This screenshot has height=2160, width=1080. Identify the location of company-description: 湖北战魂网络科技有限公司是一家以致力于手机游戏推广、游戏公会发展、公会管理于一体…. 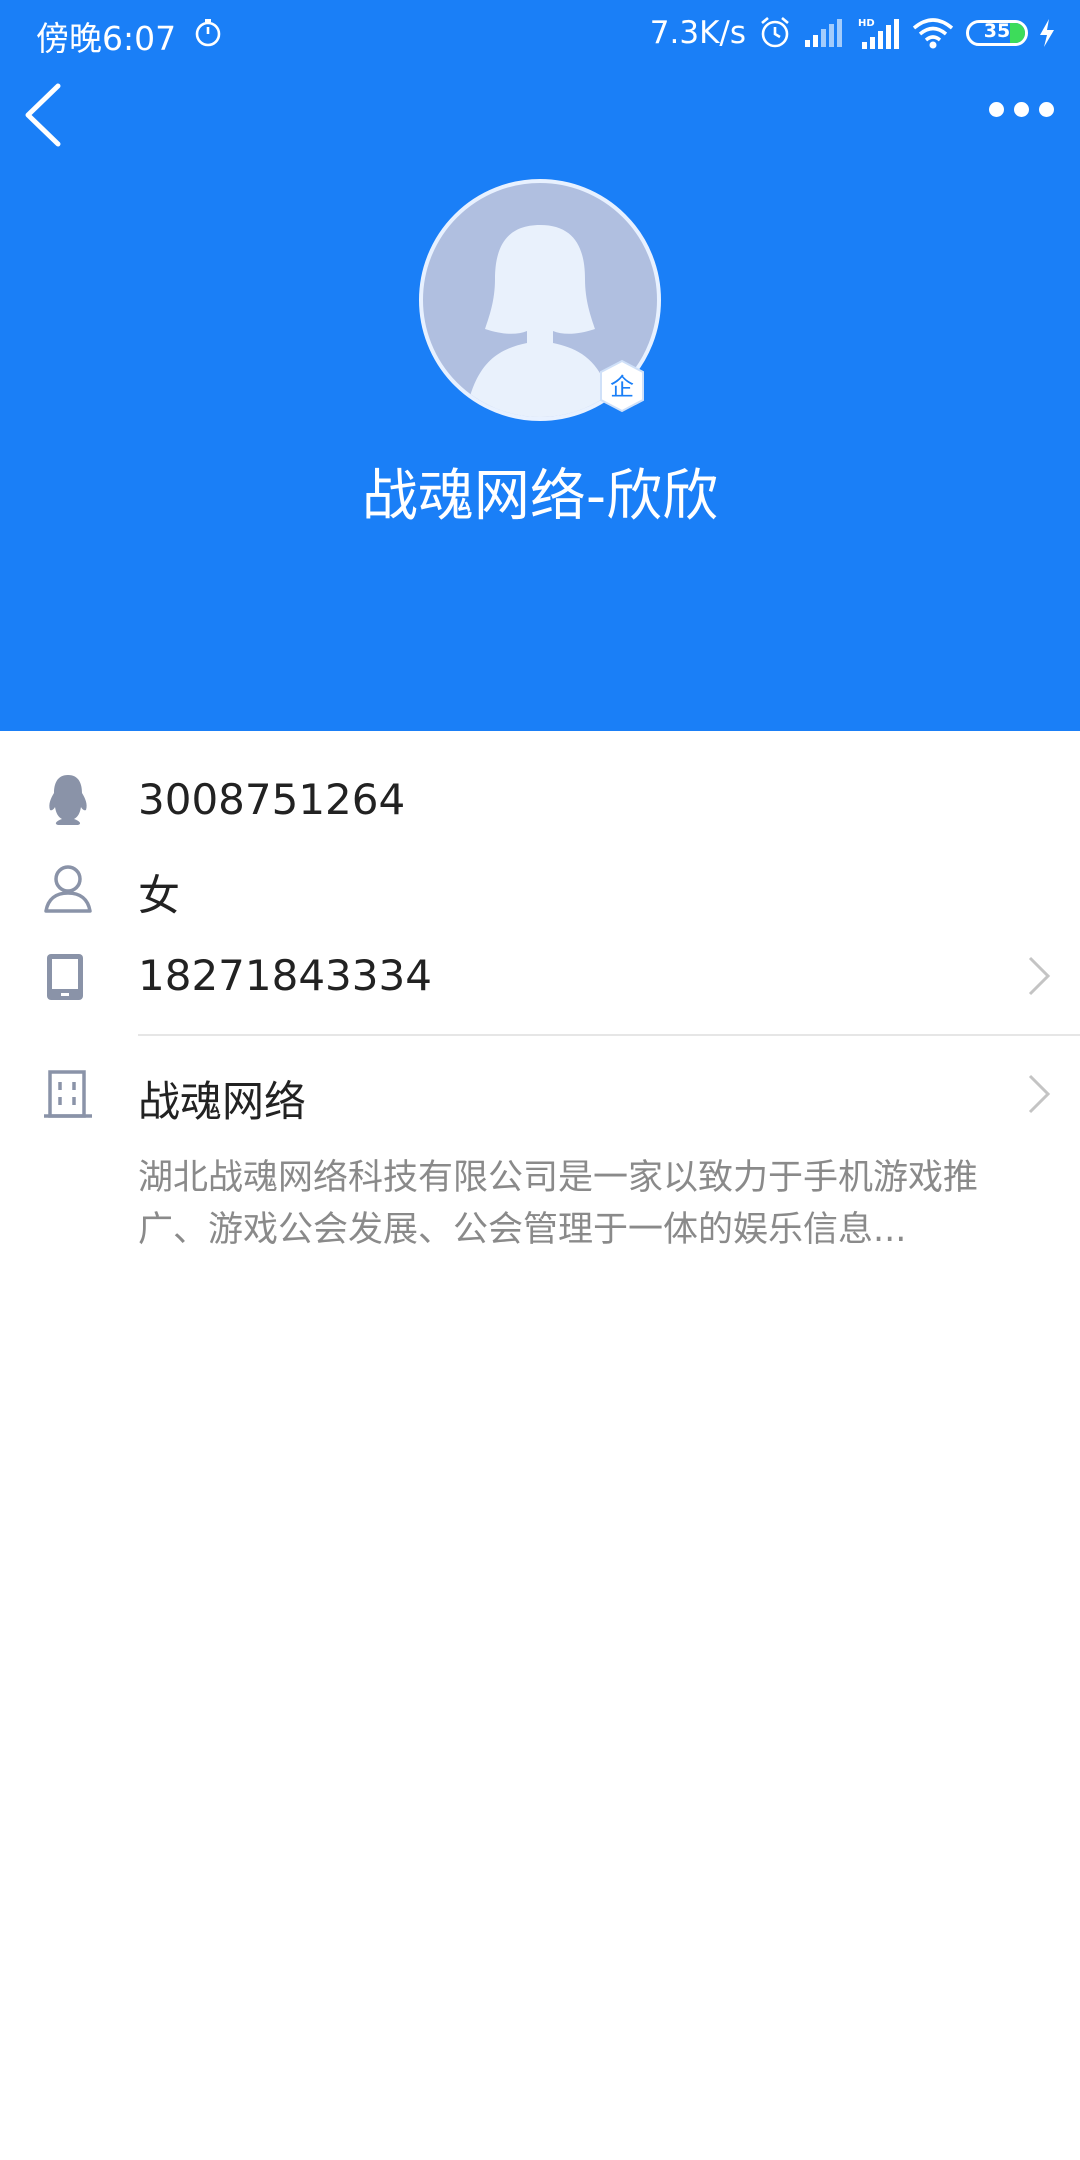
(588, 1204).